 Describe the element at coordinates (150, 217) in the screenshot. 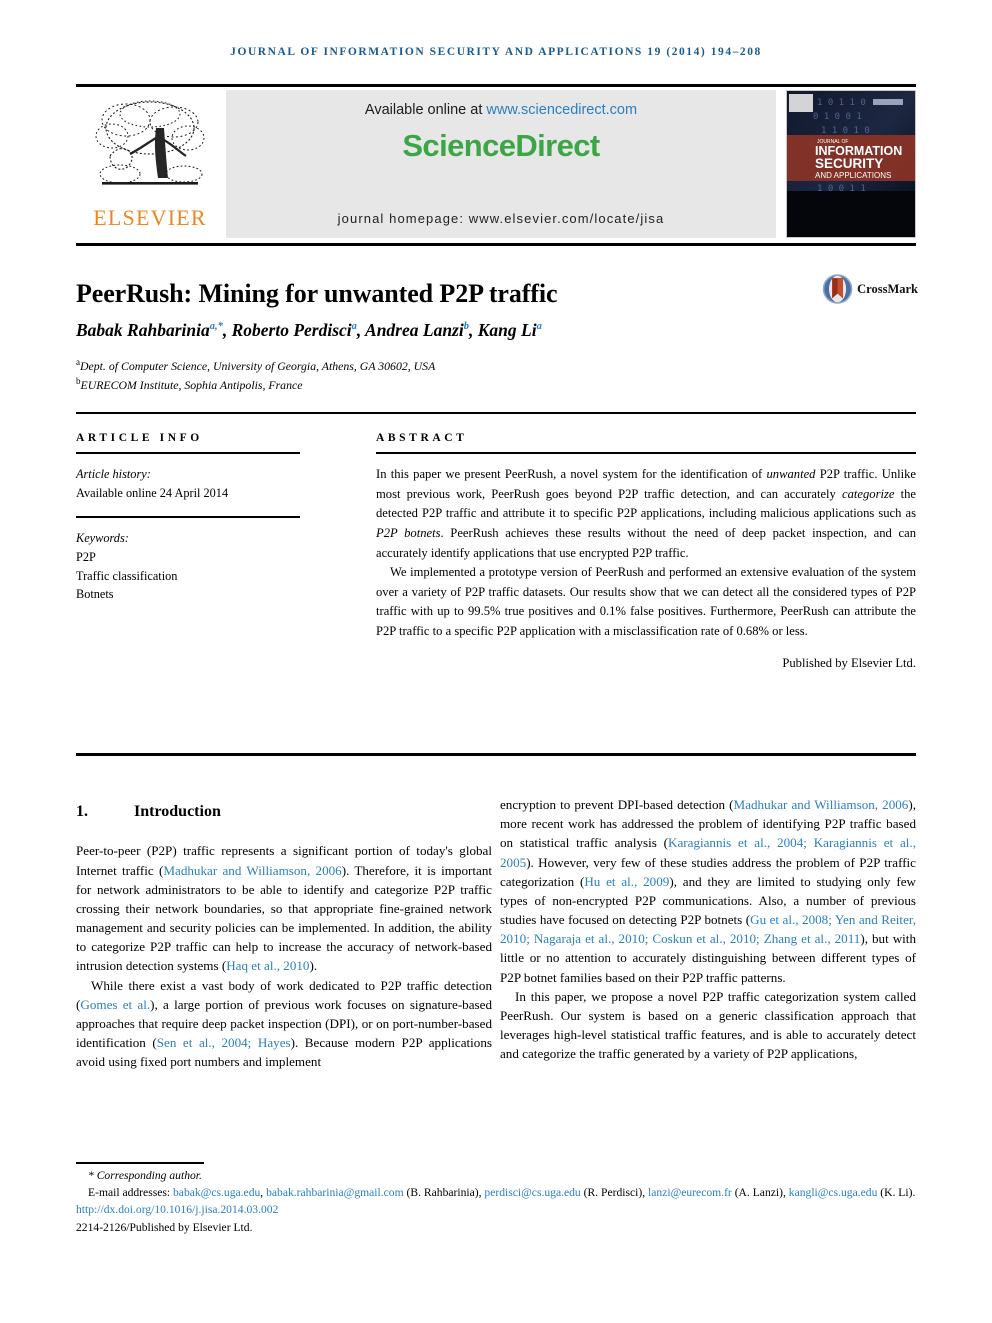

I see `elsevier-wordmark: ELSEVIER` at that location.